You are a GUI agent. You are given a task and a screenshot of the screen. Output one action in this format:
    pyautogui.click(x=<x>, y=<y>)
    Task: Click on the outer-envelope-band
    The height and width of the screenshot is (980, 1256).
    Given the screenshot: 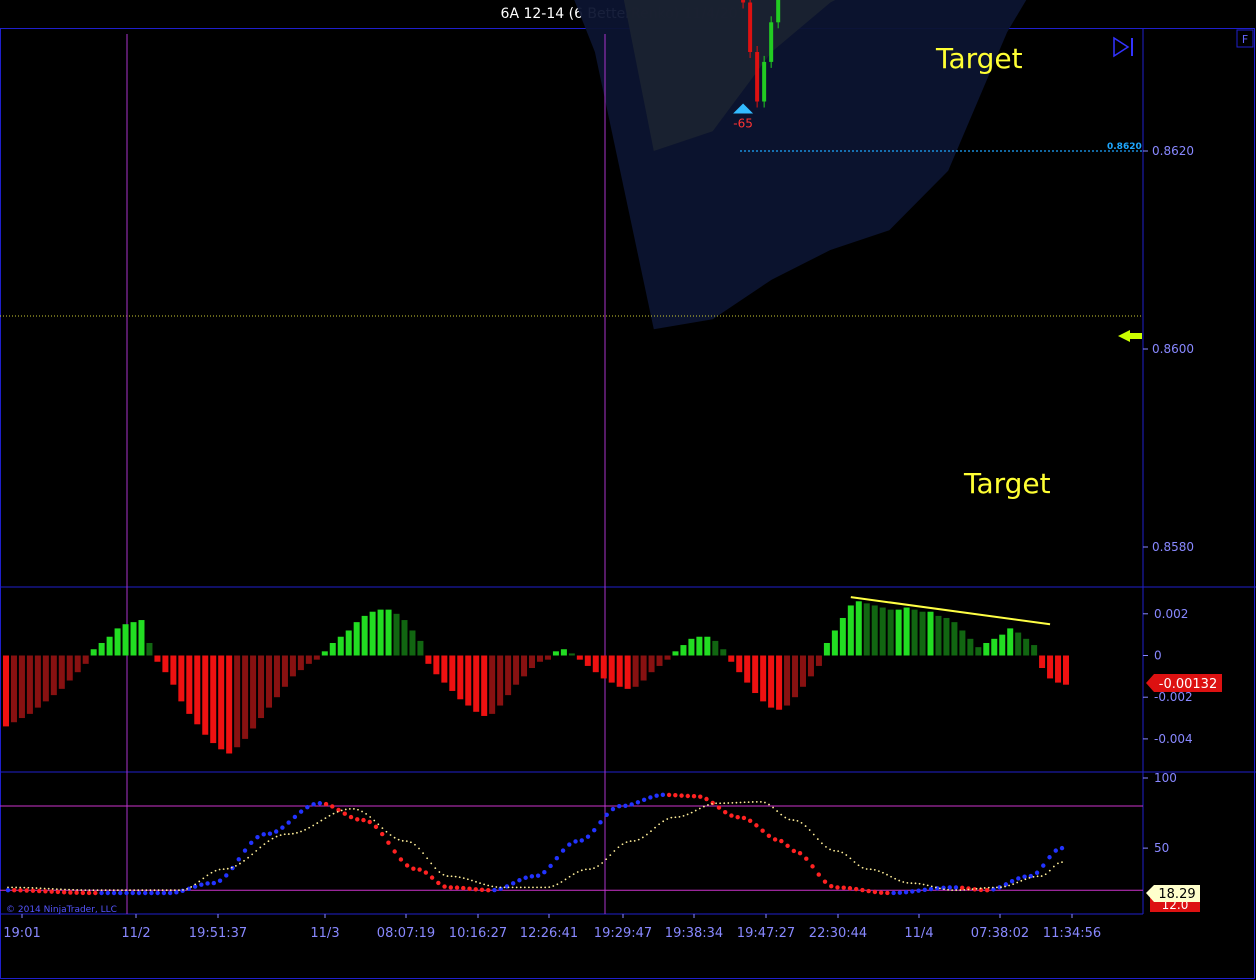 What is the action you would take?
    pyautogui.click(x=800, y=165)
    